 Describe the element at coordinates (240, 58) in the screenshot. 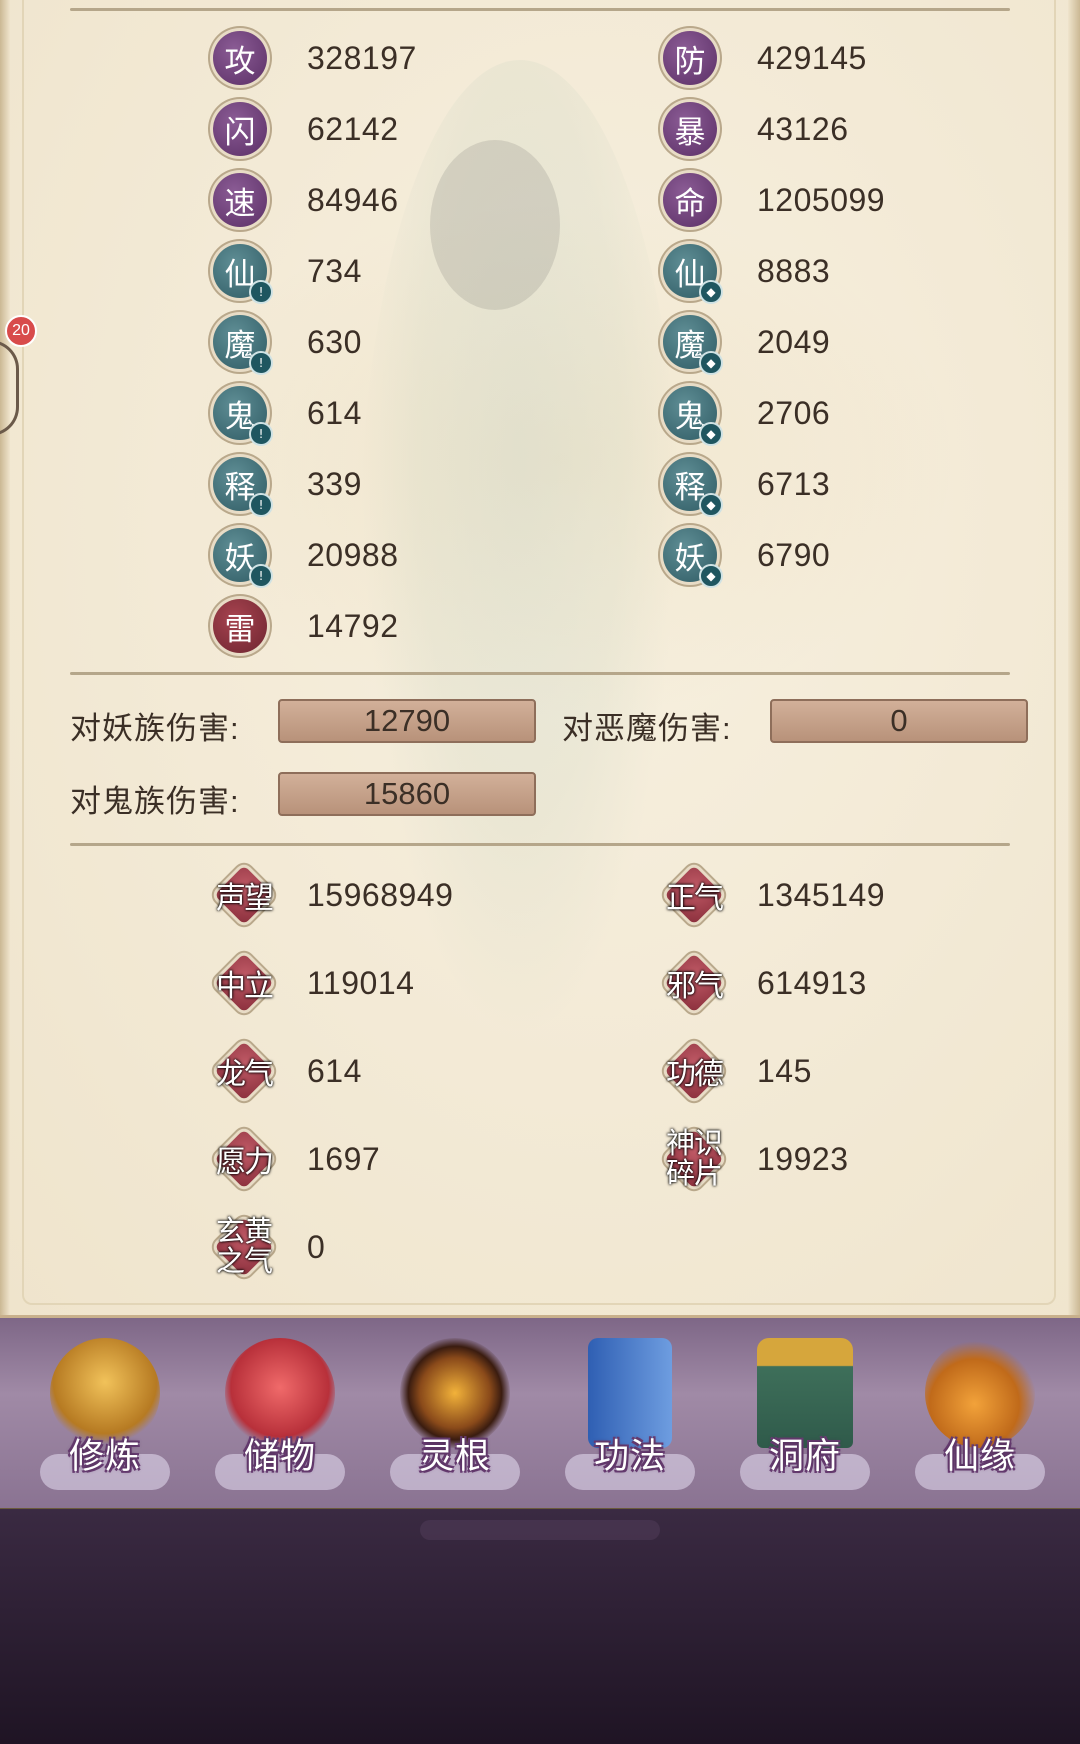

I see `attack-icon: 攻` at that location.